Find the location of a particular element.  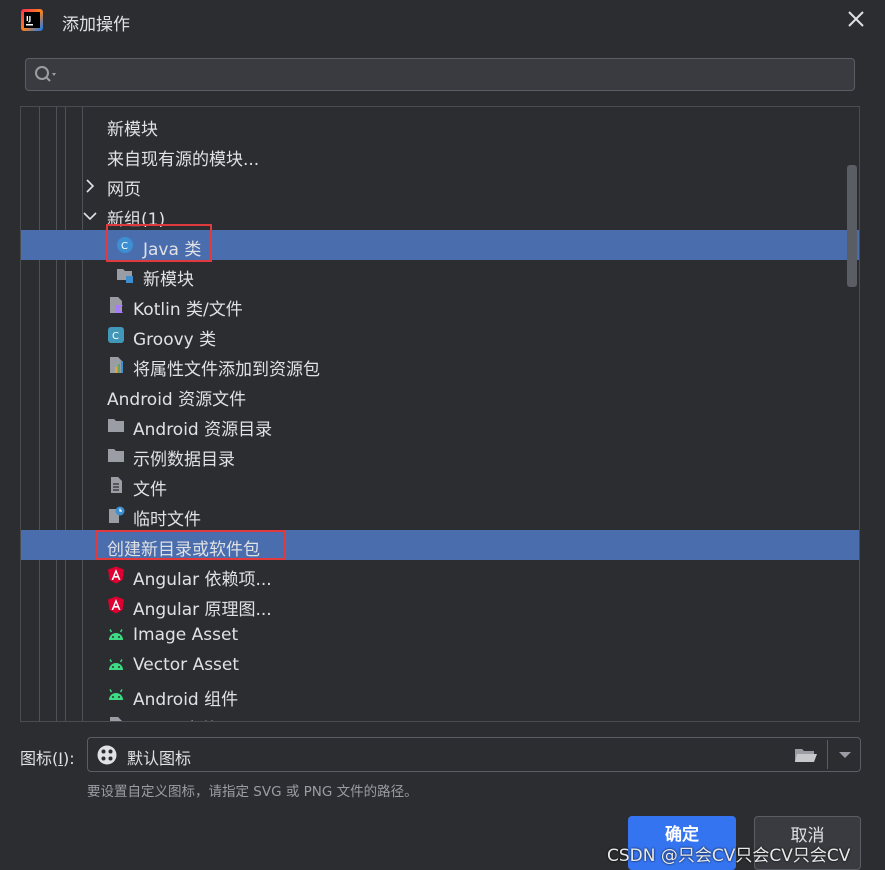

java-class-icon: C is located at coordinates (125, 245).